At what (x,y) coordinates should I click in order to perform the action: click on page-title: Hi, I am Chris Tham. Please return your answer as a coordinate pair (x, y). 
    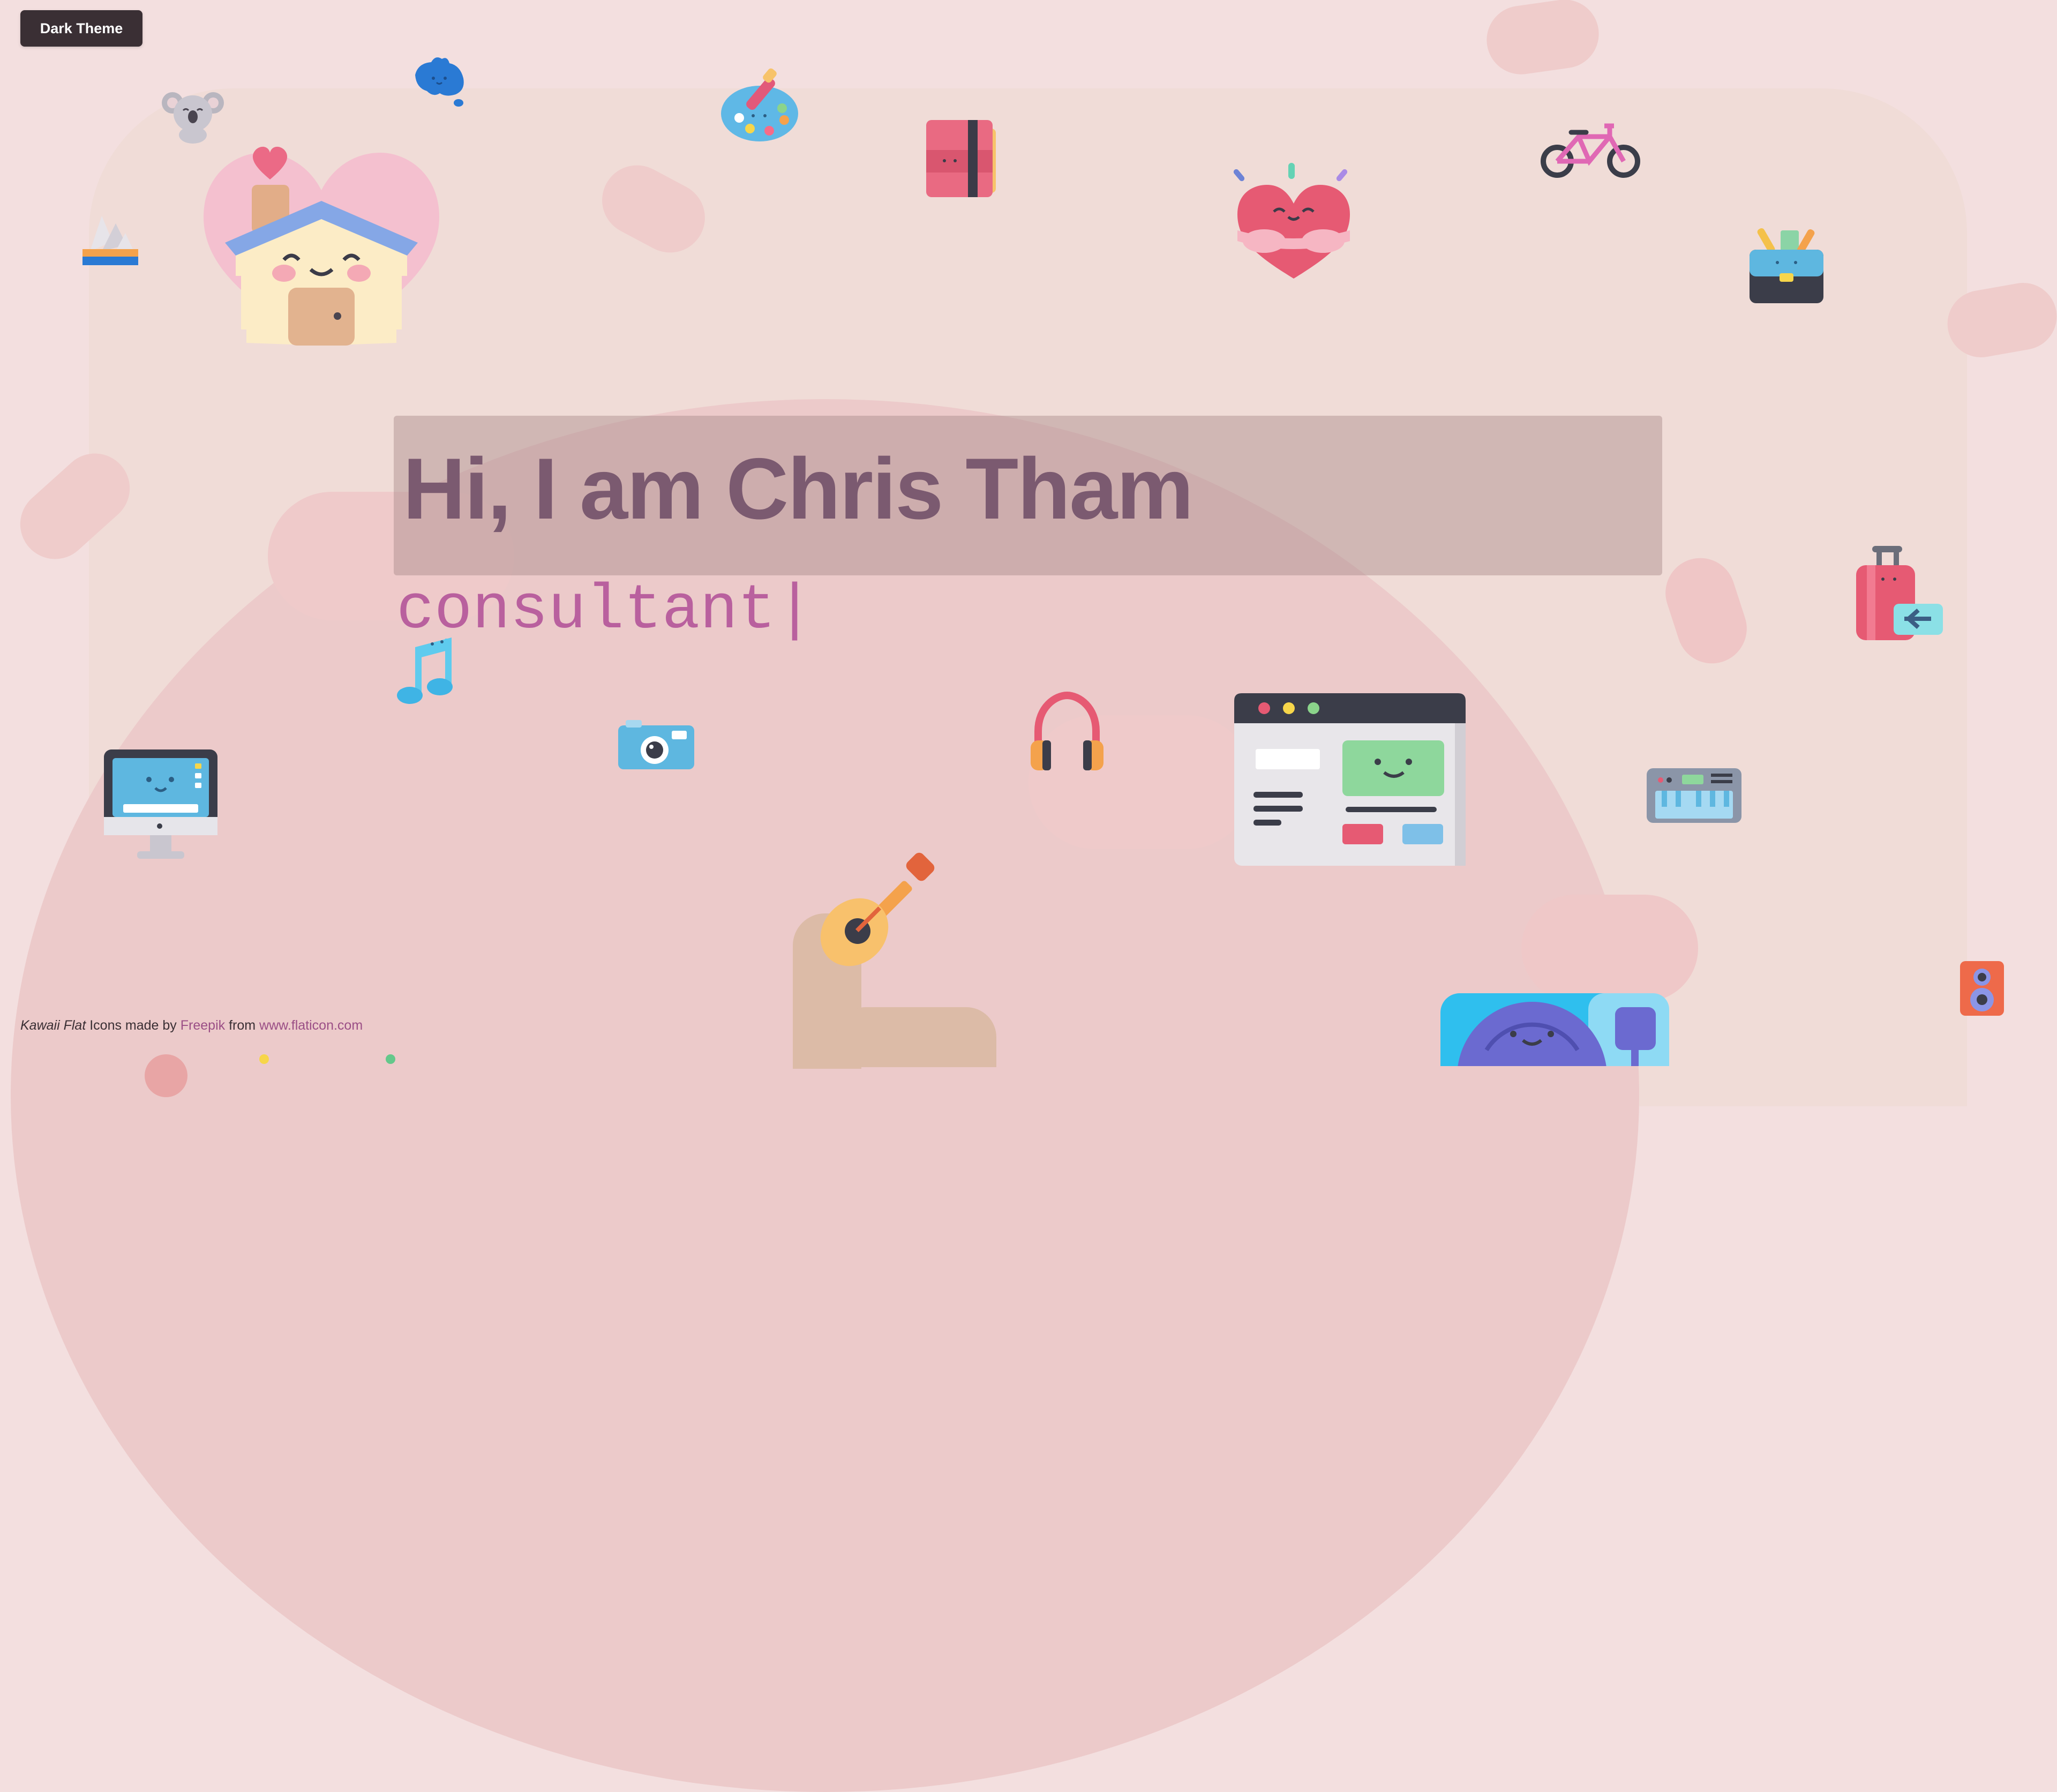
    Looking at the image, I should click on (798, 488).